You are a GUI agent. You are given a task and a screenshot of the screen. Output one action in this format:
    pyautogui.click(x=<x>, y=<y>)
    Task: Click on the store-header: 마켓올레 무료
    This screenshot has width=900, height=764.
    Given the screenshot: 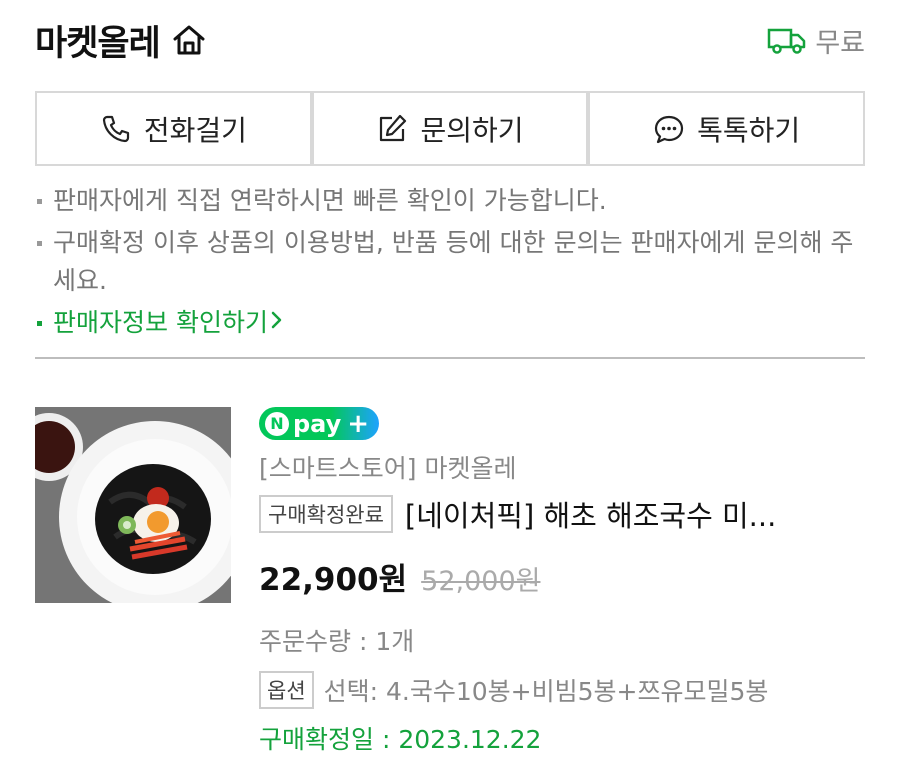 What is the action you would take?
    pyautogui.click(x=450, y=40)
    